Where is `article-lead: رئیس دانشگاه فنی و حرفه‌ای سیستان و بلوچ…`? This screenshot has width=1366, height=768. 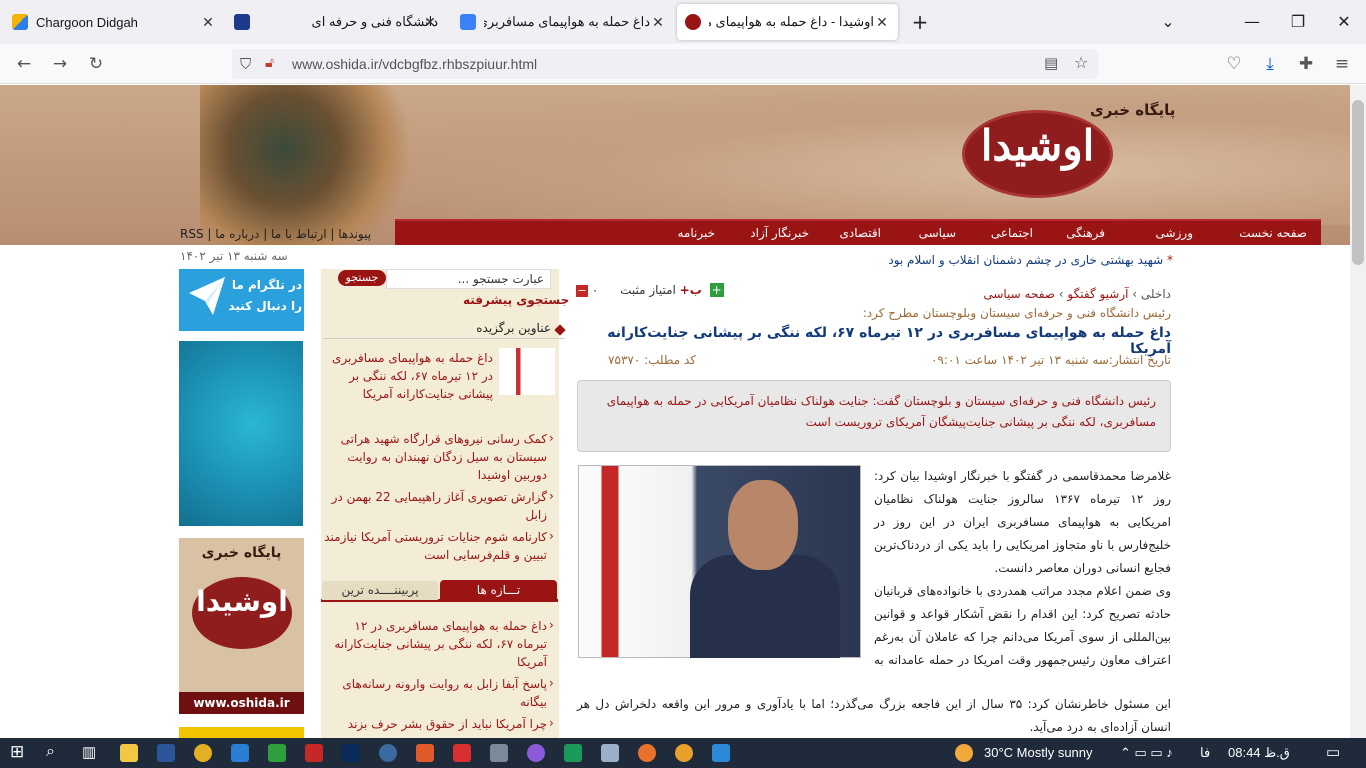 article-lead: رئیس دانشگاه فنی و حرفه‌ای سیستان و بلوچ… is located at coordinates (874, 416).